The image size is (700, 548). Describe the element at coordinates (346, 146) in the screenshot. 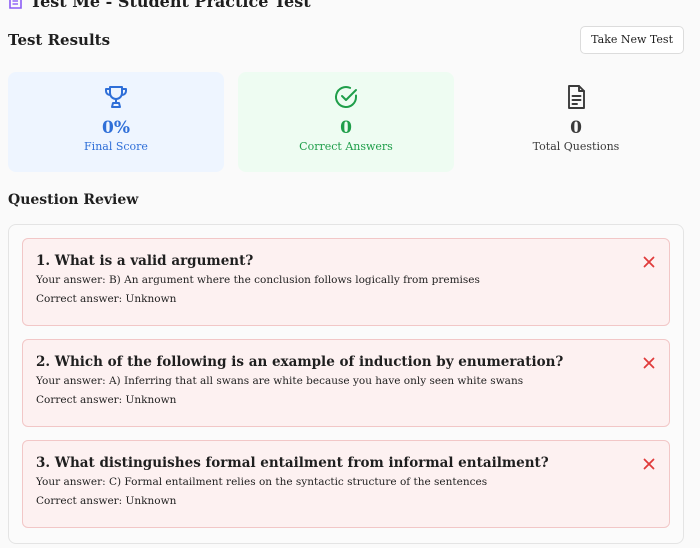

I see `correct-answers-label: Correct Answers` at that location.